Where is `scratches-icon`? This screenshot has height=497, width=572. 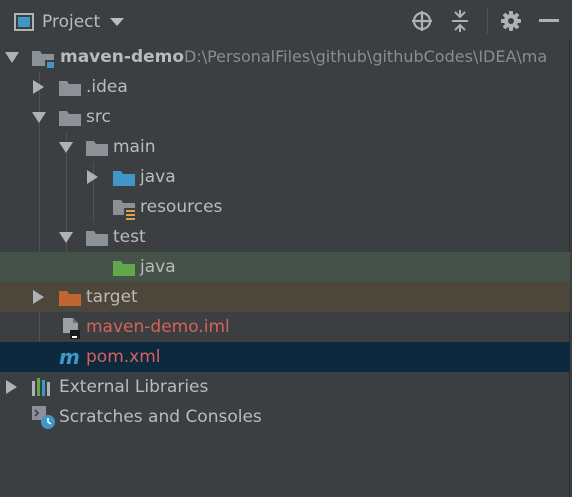
scratches-icon is located at coordinates (43, 417).